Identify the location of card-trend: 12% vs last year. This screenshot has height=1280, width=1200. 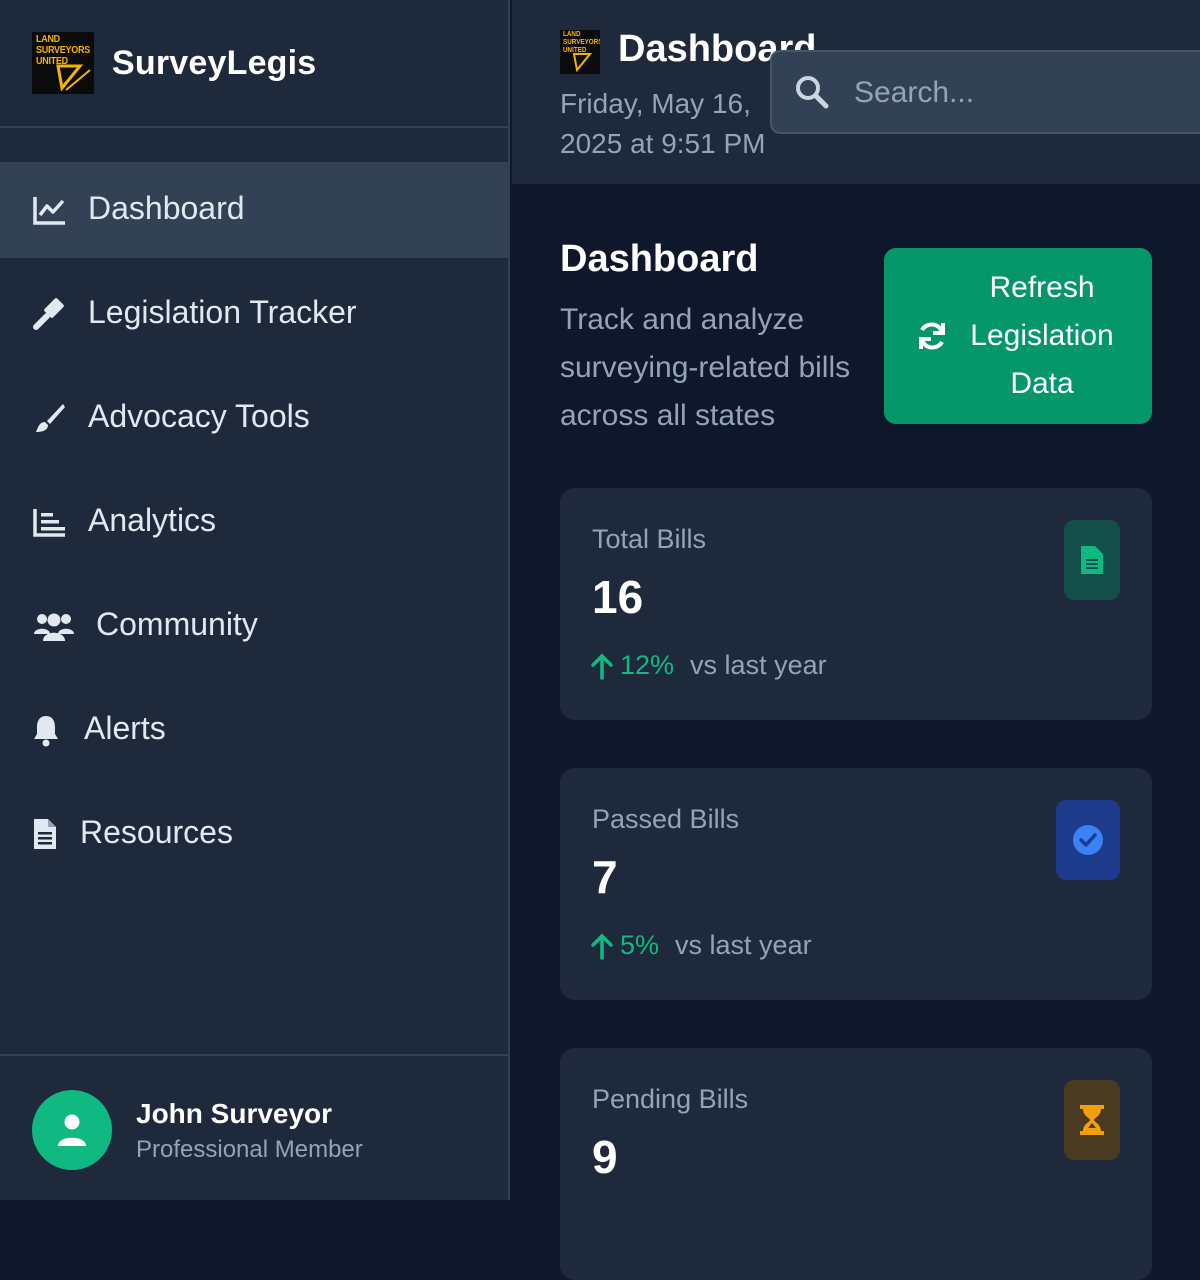
(708, 665).